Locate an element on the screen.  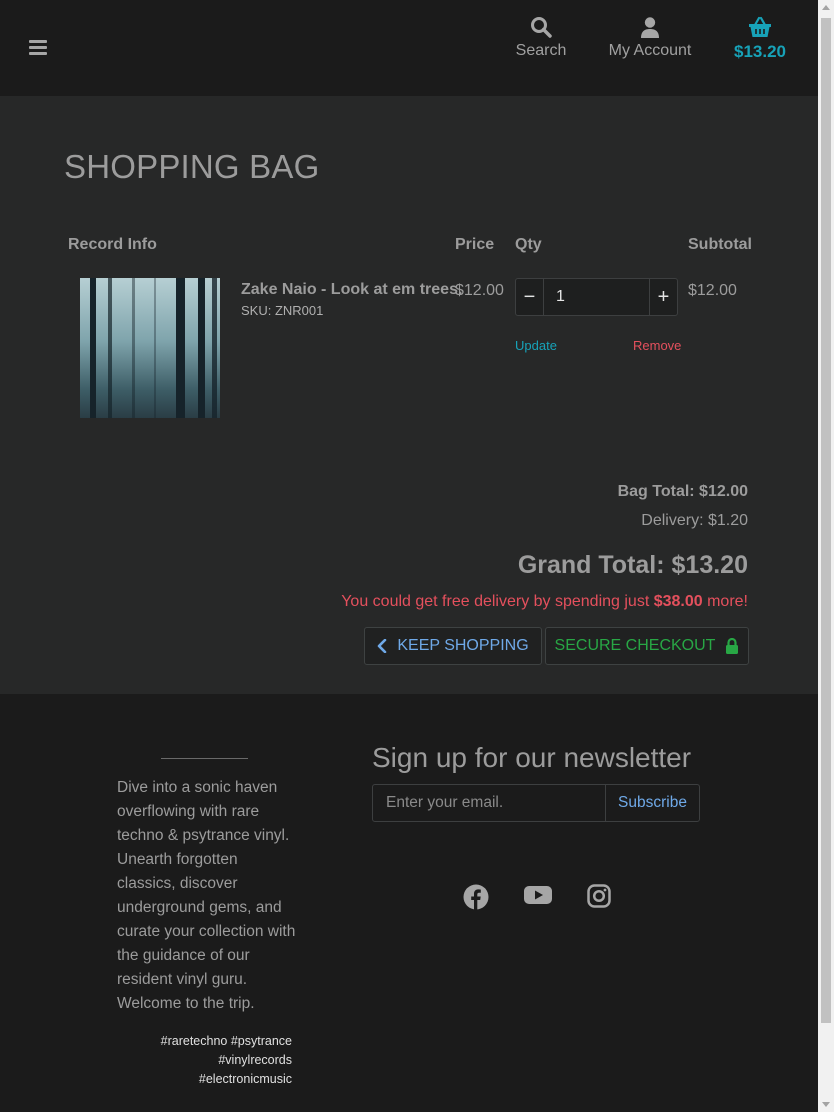
search-button: Search is located at coordinates (541, 38).